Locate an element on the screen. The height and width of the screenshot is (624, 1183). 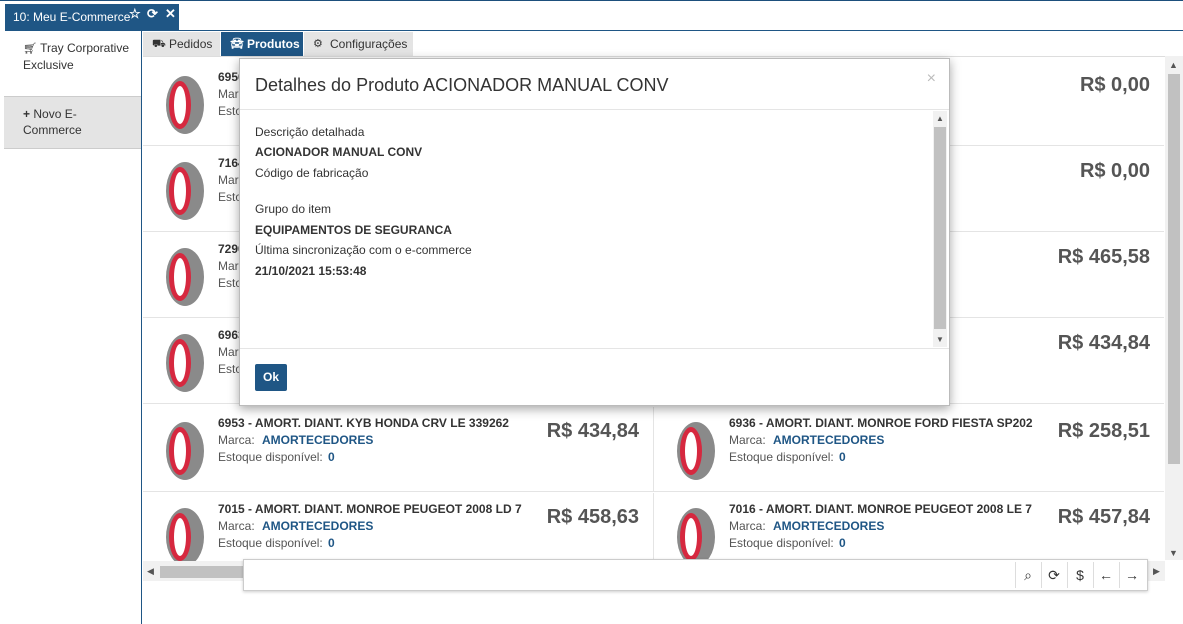
tab-configuracoes: ⚙ Configurações is located at coordinates (358, 44).